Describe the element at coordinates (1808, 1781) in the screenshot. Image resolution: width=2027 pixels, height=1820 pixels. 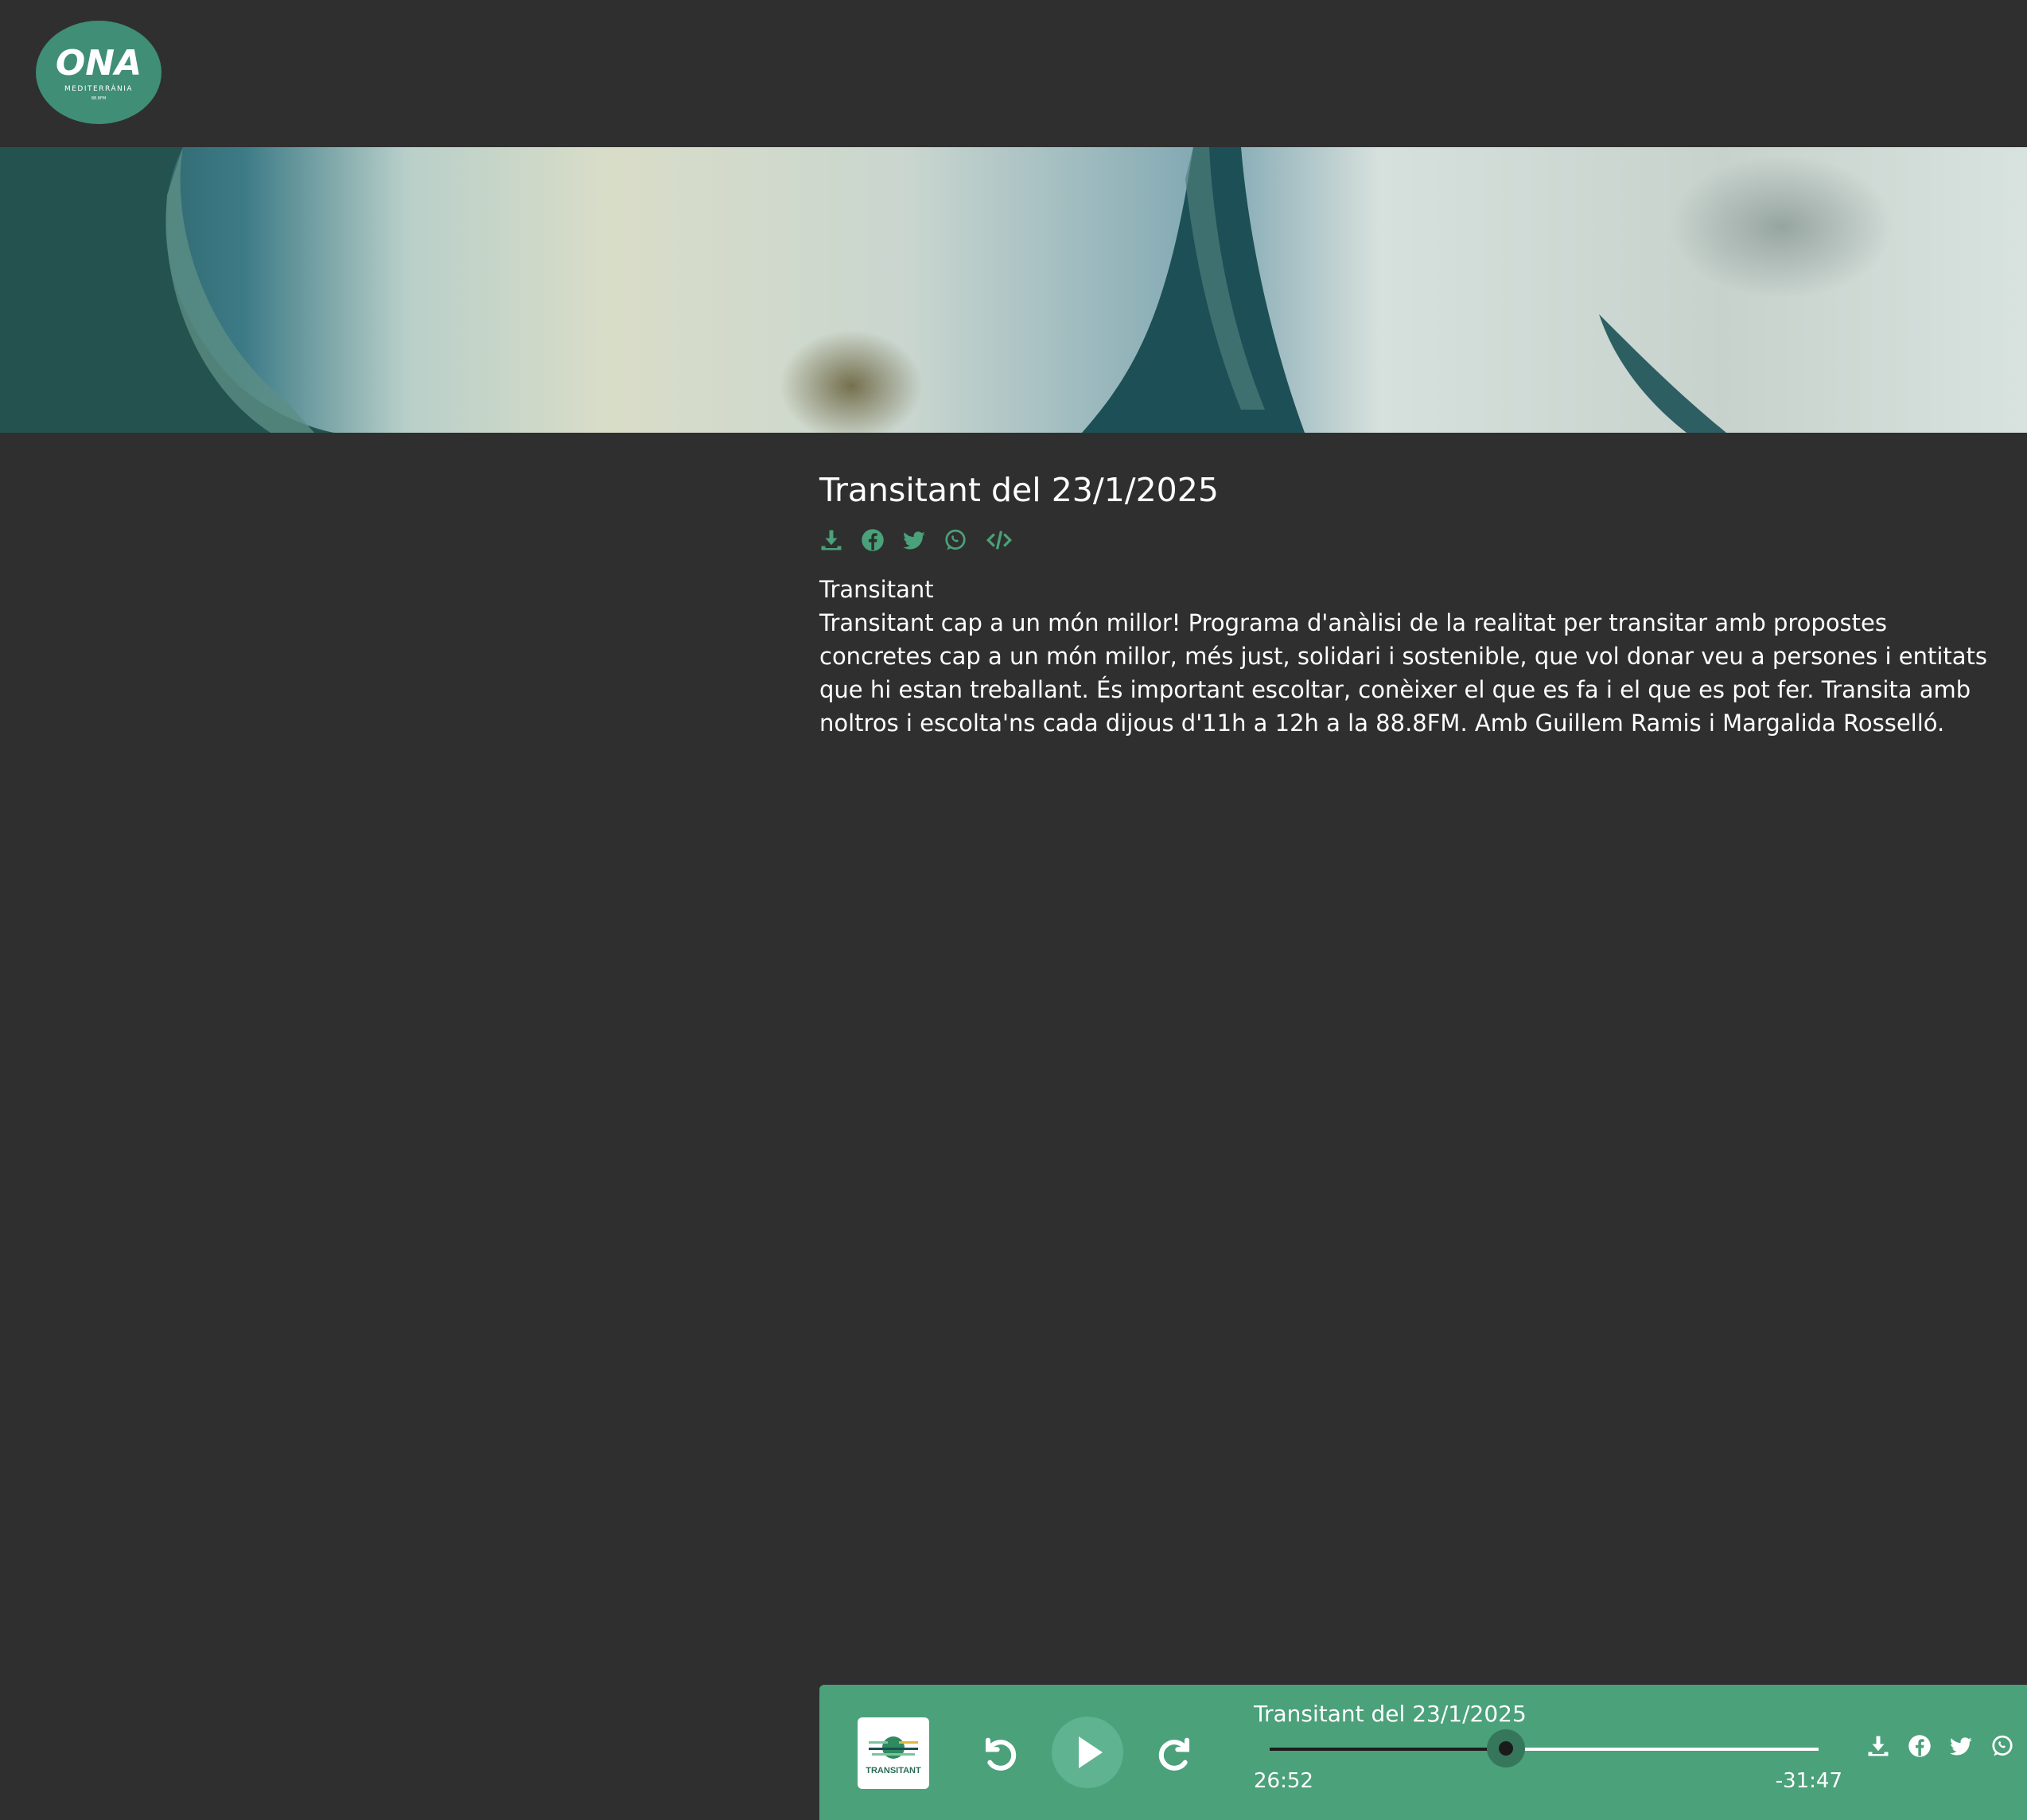
I see `remaining-time: -31:47` at that location.